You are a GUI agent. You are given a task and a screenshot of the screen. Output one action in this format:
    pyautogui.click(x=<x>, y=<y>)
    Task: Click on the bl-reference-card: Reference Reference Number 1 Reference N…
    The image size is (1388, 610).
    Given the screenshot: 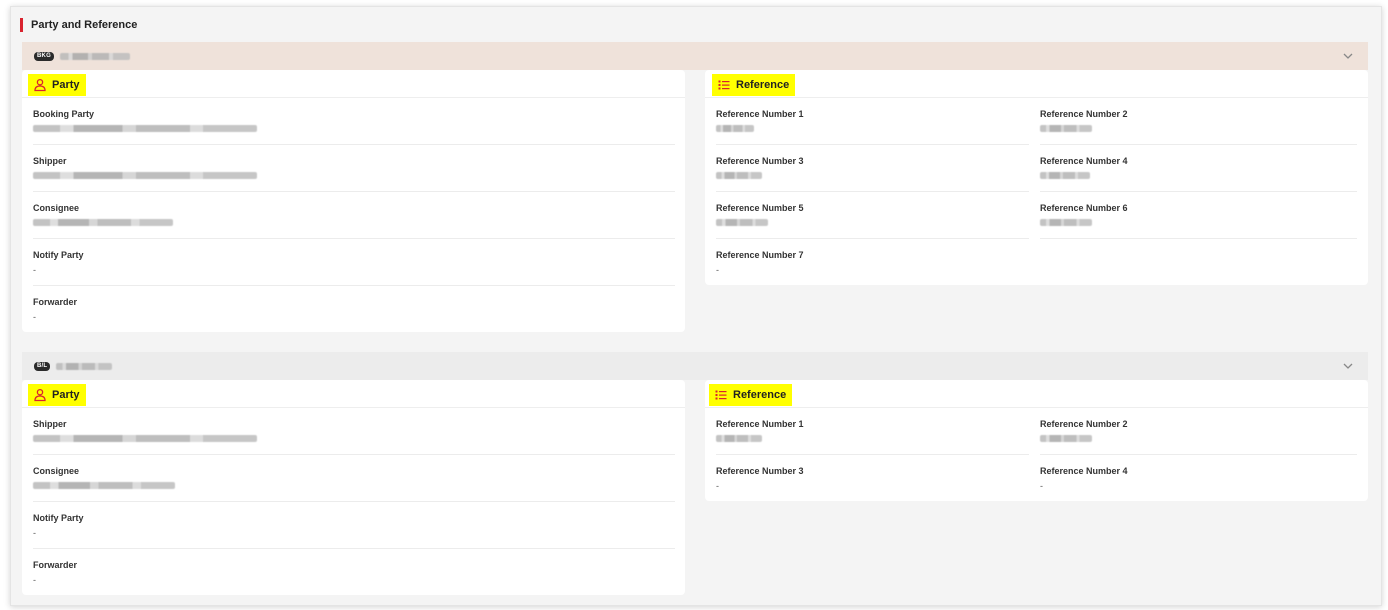 What is the action you would take?
    pyautogui.click(x=1036, y=440)
    